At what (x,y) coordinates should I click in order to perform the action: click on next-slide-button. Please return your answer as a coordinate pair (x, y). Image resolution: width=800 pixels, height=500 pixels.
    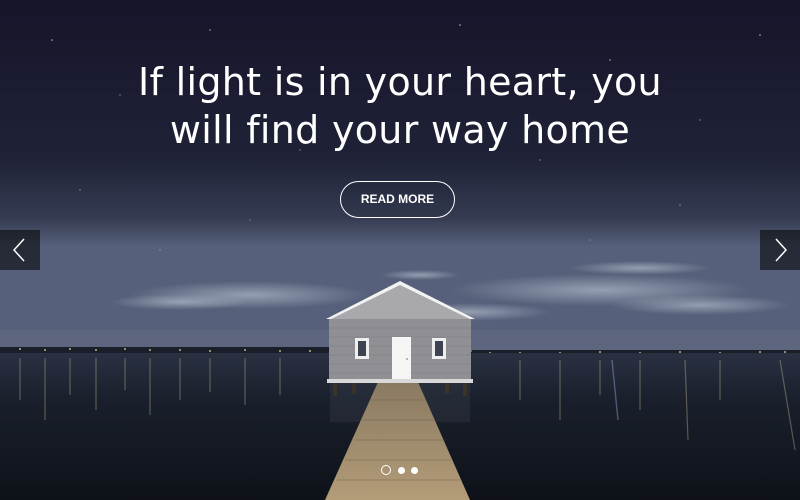
    Looking at the image, I should click on (780, 250).